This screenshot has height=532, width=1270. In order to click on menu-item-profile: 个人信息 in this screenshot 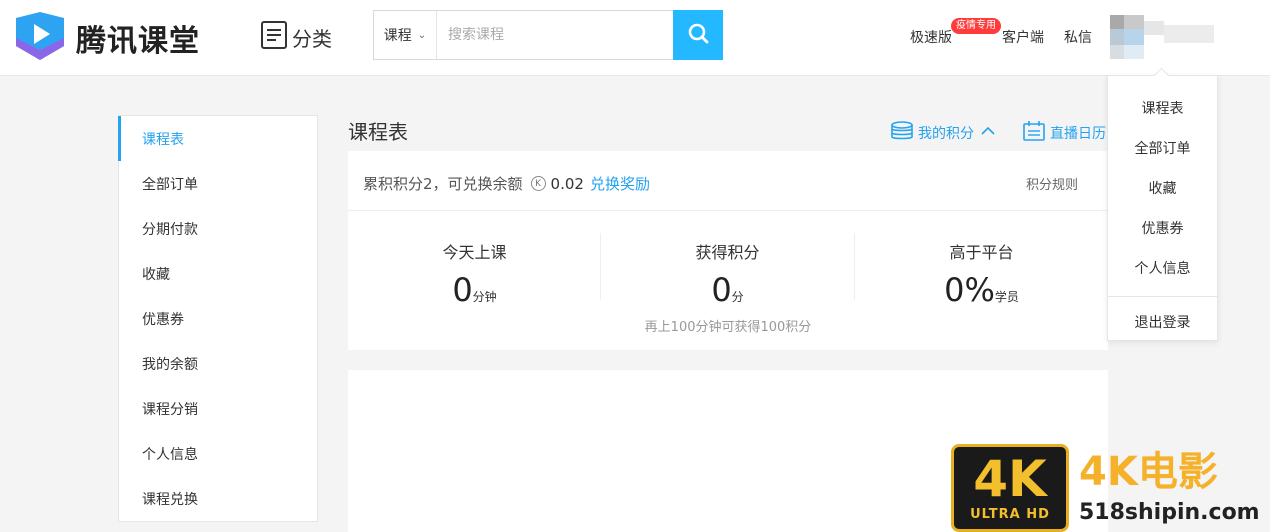, I will do `click(1162, 268)`.